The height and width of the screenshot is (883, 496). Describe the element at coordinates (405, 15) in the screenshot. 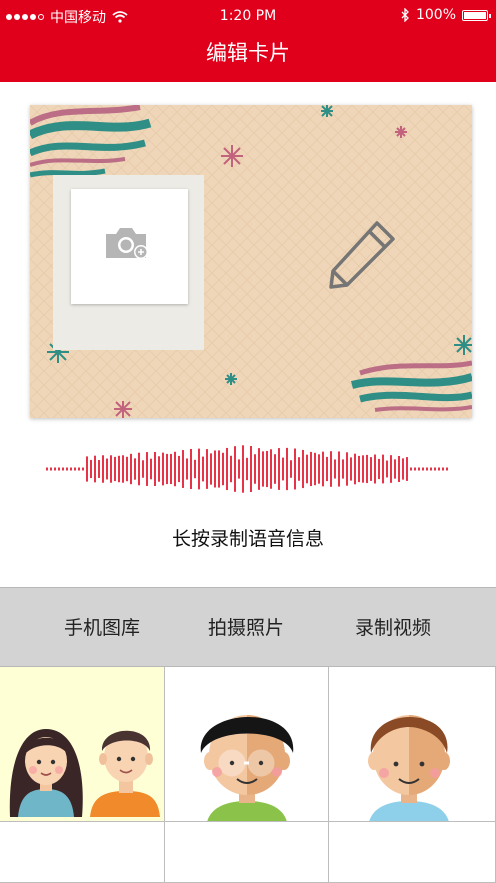

I see `bluetooth-icon` at that location.